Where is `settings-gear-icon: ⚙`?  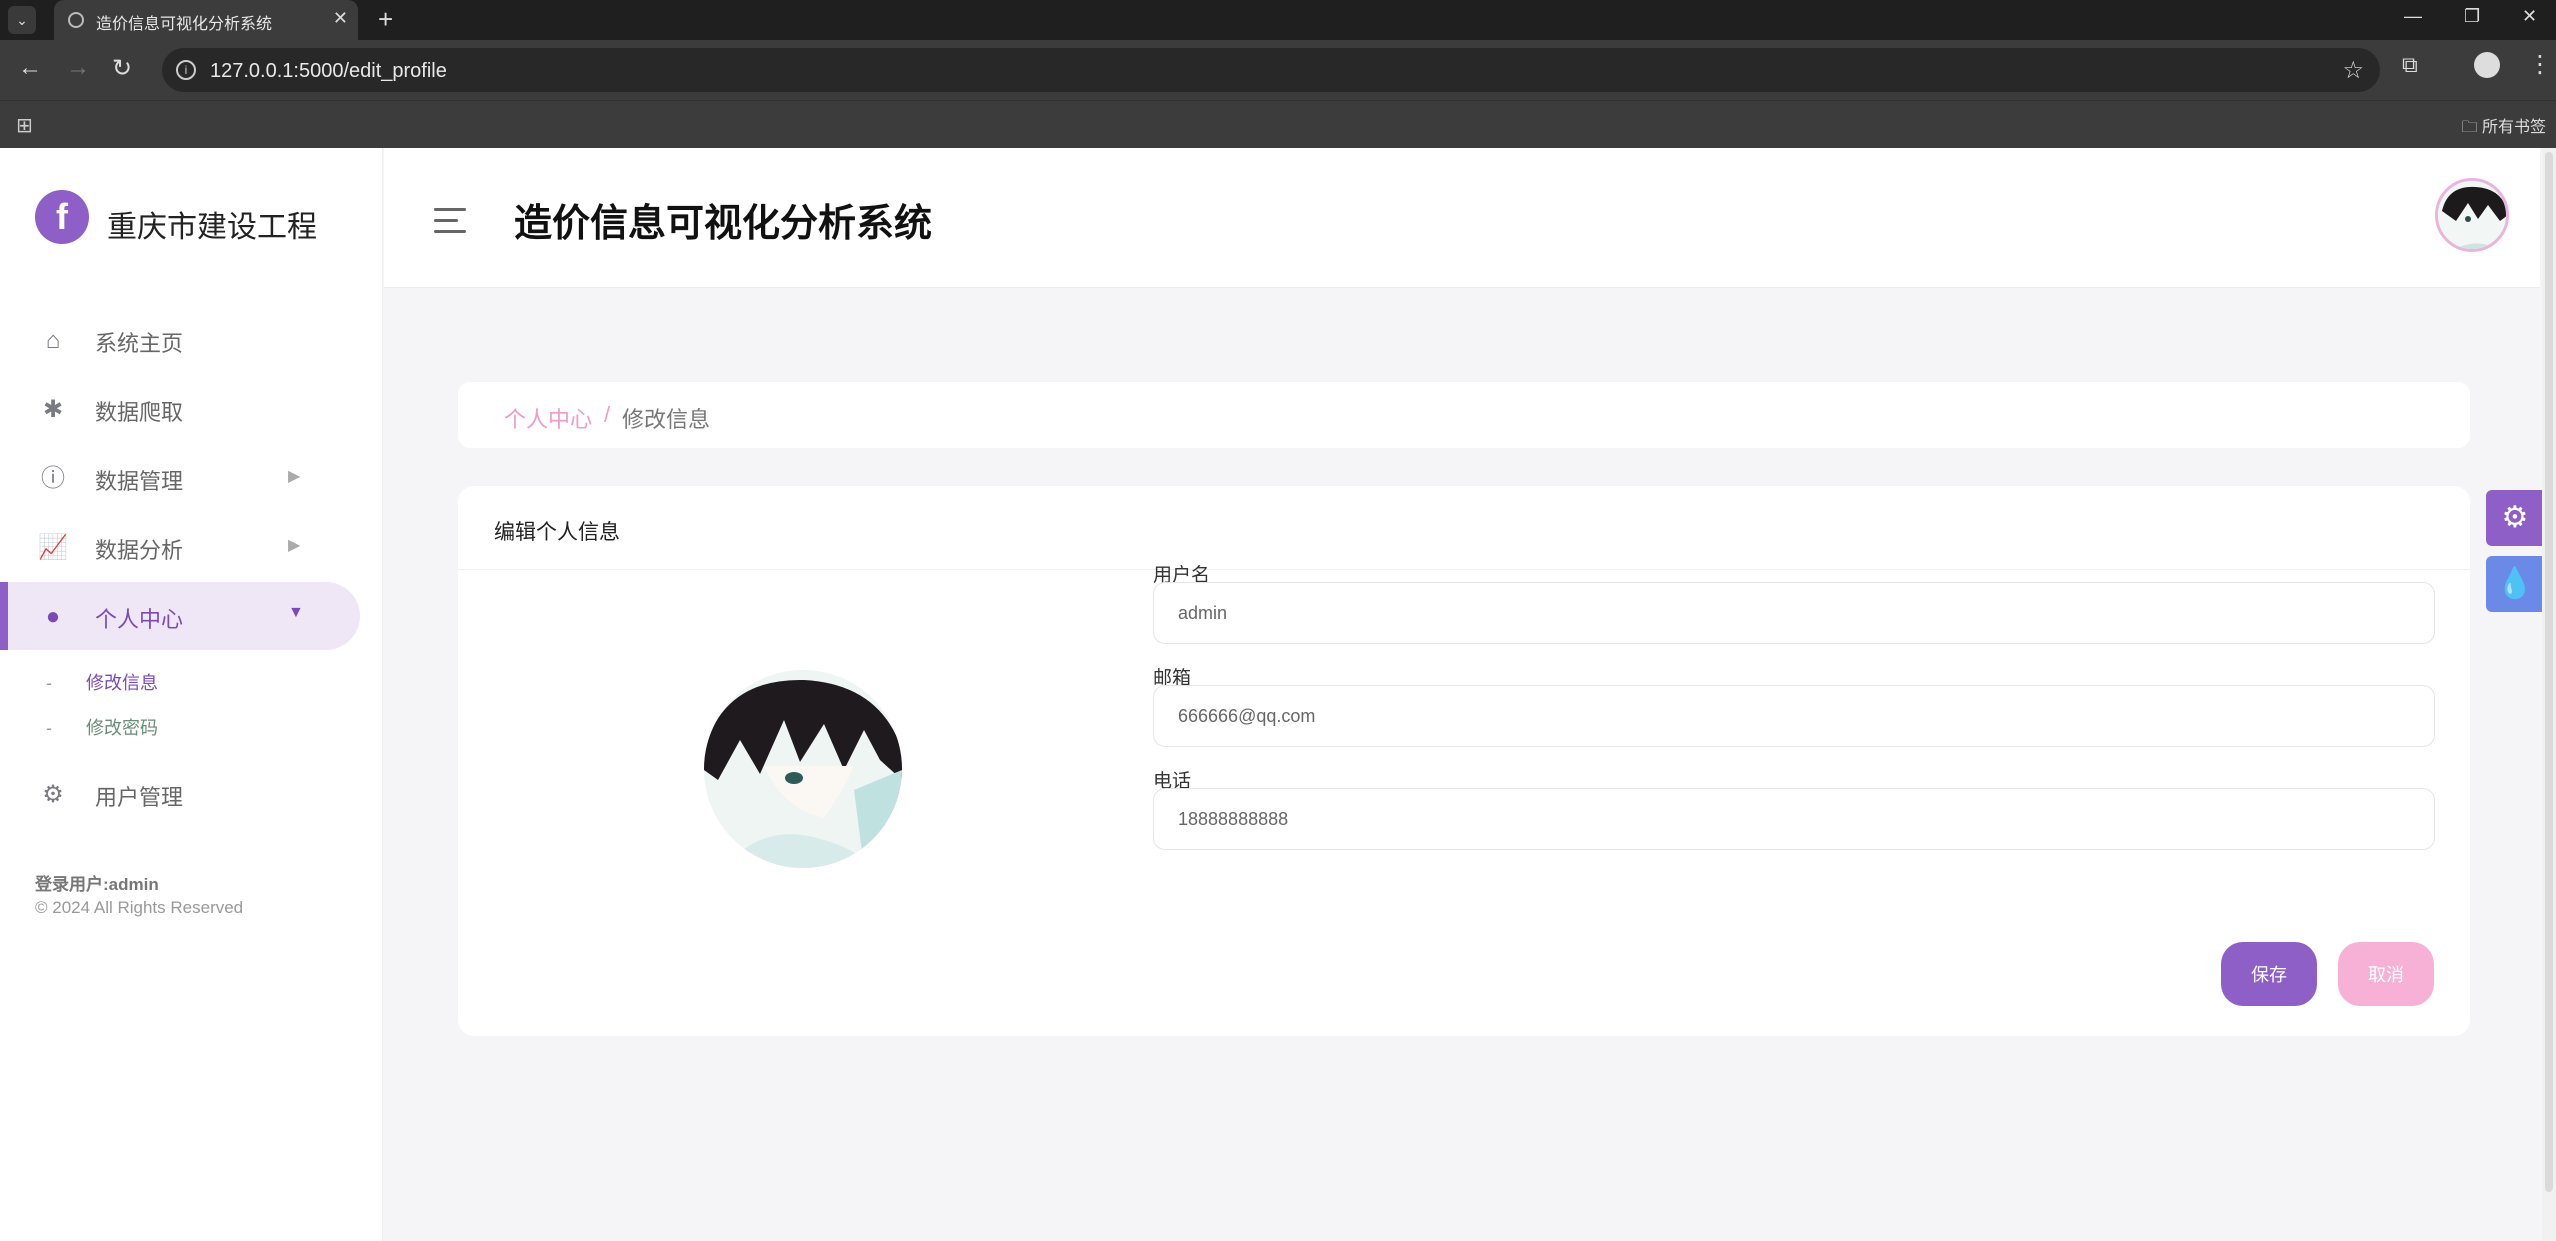
settings-gear-icon: ⚙ is located at coordinates (2515, 518).